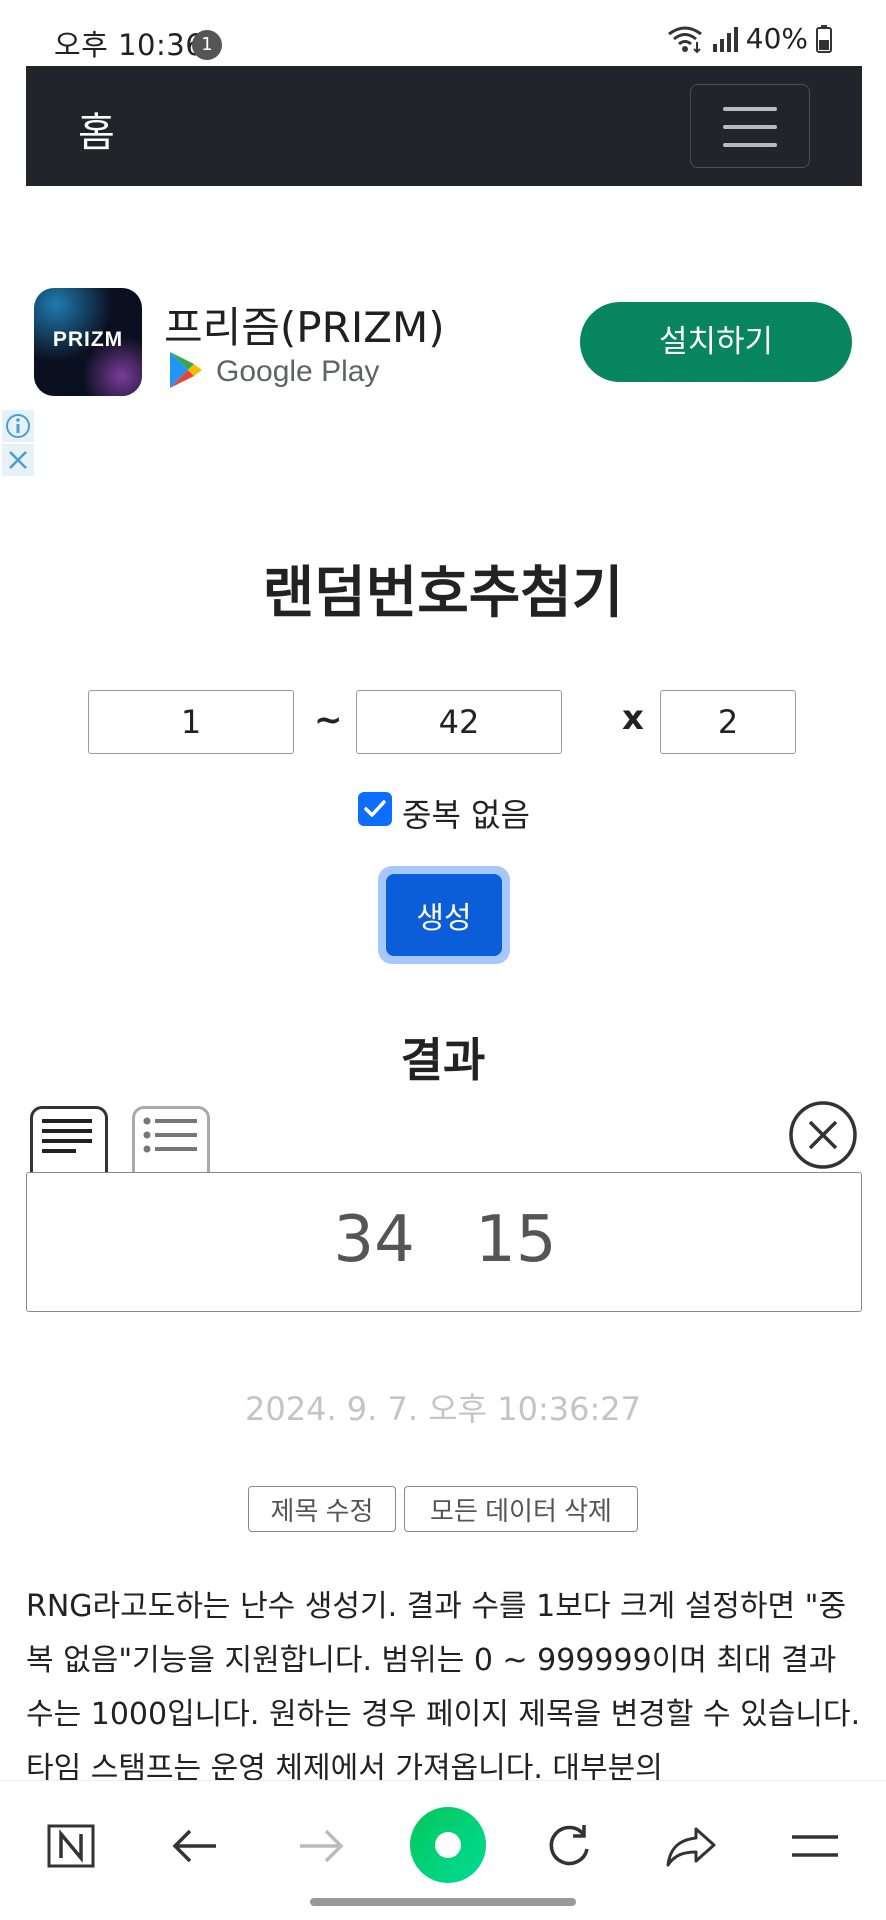 This screenshot has width=886, height=1920. What do you see at coordinates (815, 1846) in the screenshot?
I see `menu-icon` at bounding box center [815, 1846].